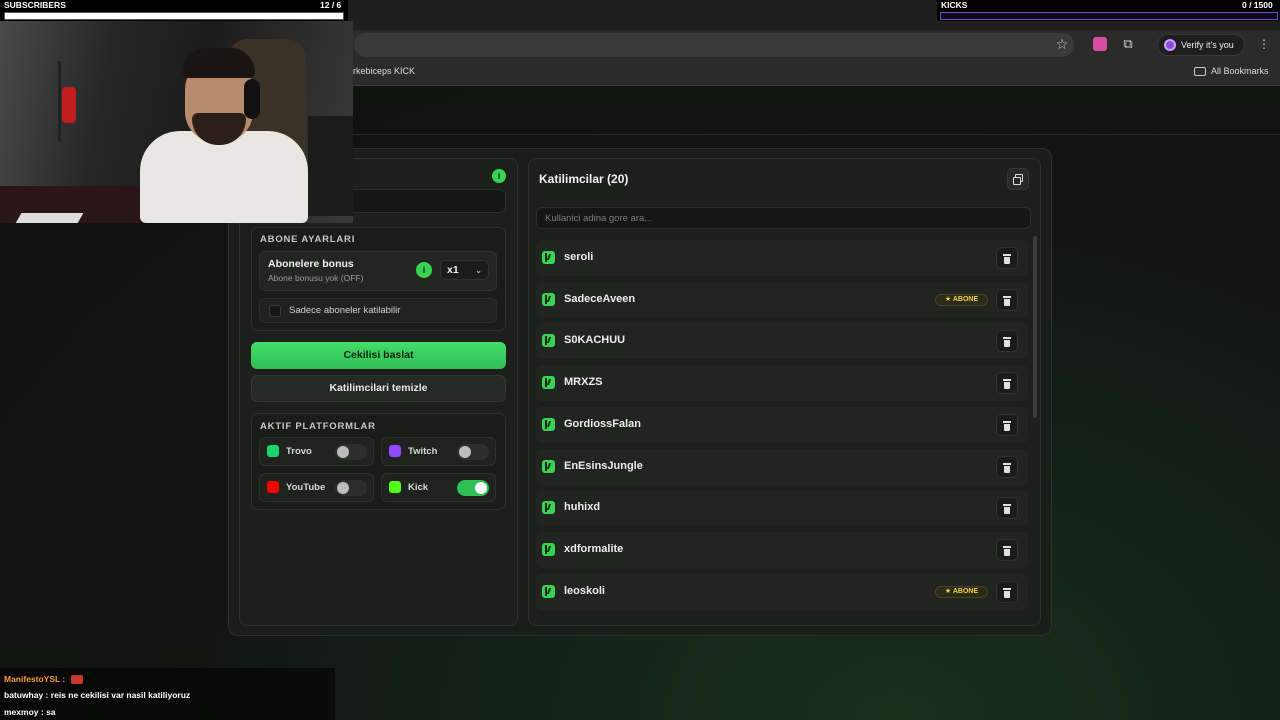 The height and width of the screenshot is (720, 1280). I want to click on clear-participants-button: Katilimcilari temizle, so click(378, 388).